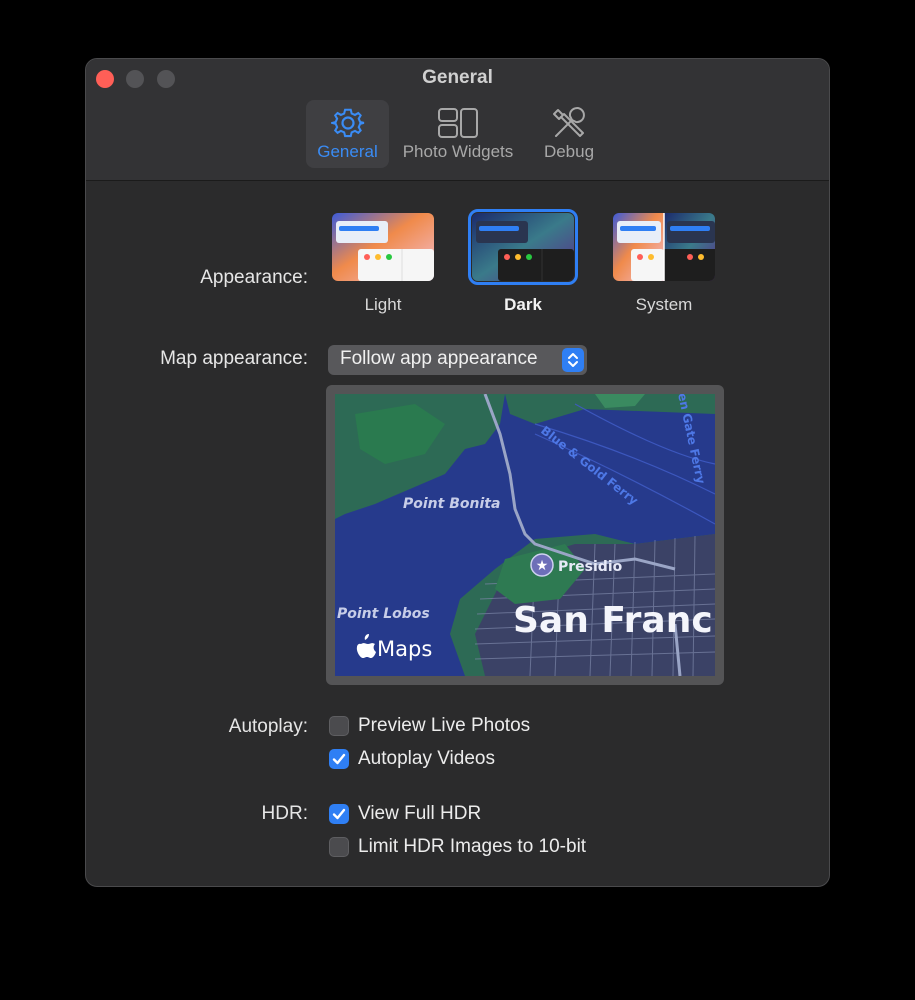 Image resolution: width=915 pixels, height=1000 pixels. Describe the element at coordinates (339, 726) in the screenshot. I see `preview-live-photos-checkbox` at that location.